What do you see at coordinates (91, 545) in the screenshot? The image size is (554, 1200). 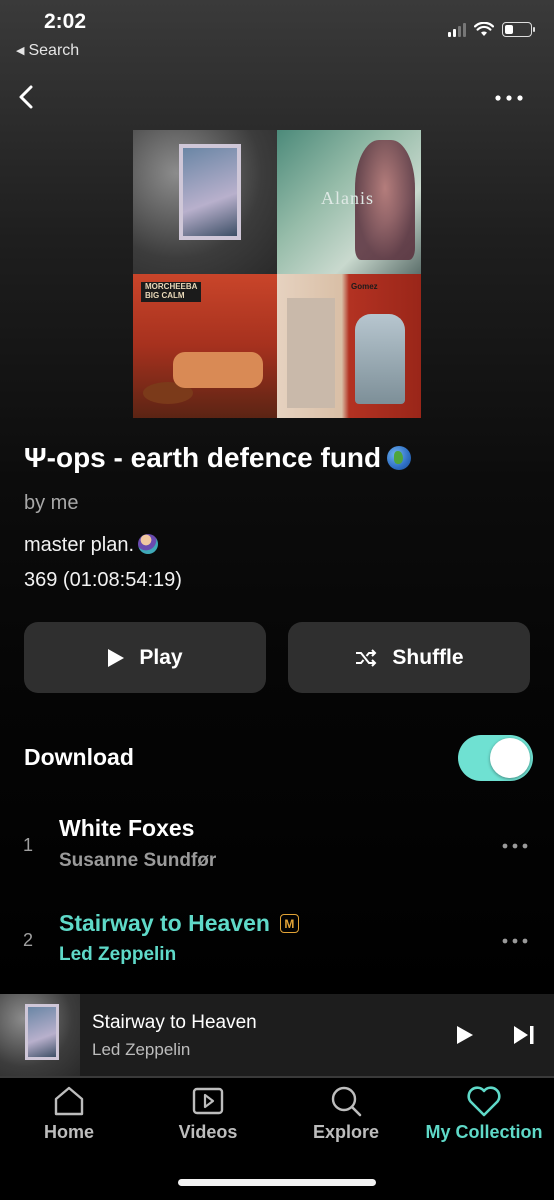 I see `playlist-description: master plan.` at bounding box center [91, 545].